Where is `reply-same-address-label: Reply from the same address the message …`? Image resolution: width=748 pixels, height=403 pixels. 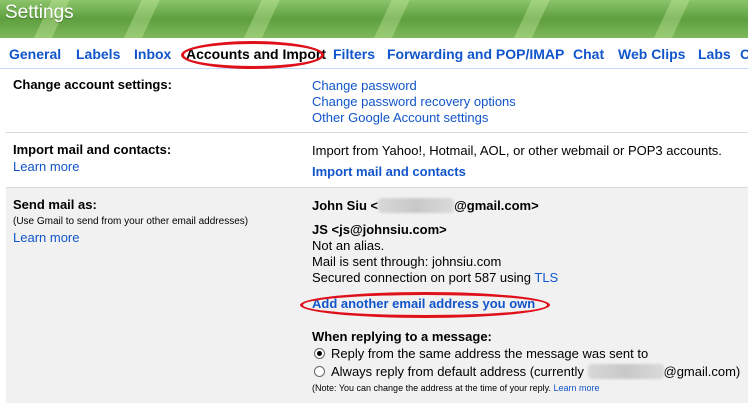 reply-same-address-label: Reply from the same address the message … is located at coordinates (490, 353).